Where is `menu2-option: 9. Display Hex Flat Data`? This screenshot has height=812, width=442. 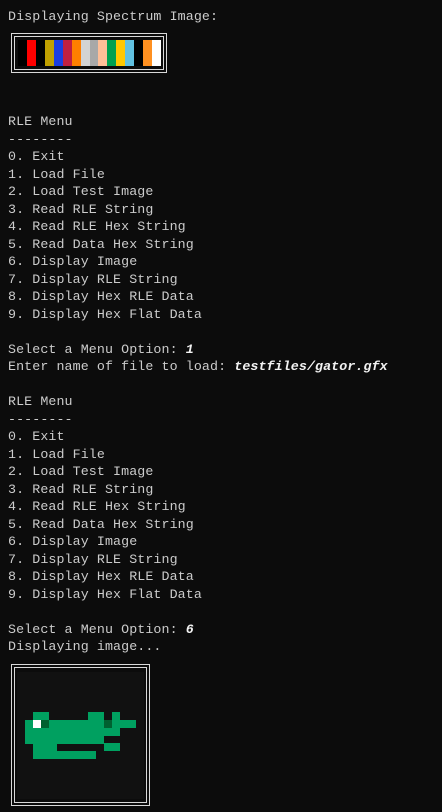 menu2-option: 9. Display Hex Flat Data is located at coordinates (105, 594).